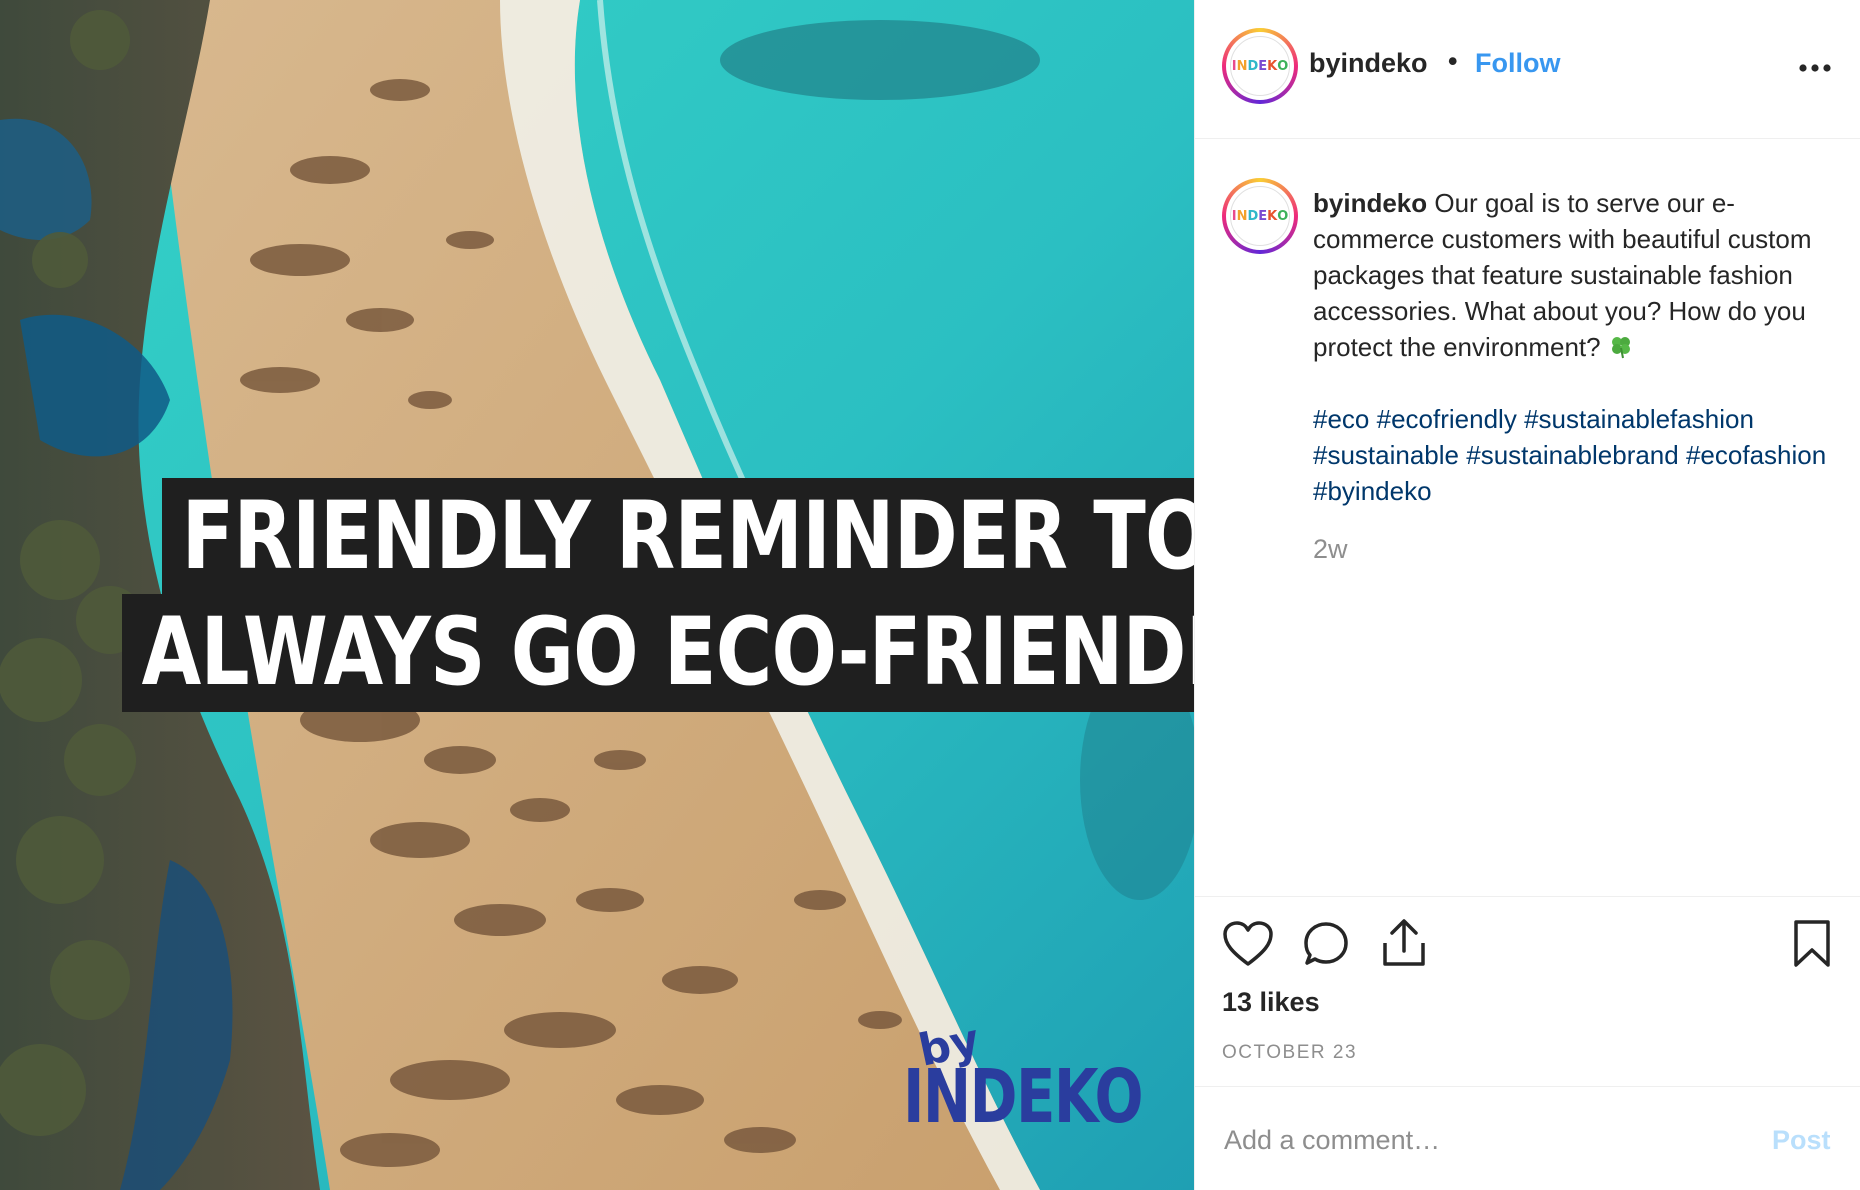 The image size is (1860, 1190). What do you see at coordinates (1326, 944) in the screenshot?
I see `comment-icon` at bounding box center [1326, 944].